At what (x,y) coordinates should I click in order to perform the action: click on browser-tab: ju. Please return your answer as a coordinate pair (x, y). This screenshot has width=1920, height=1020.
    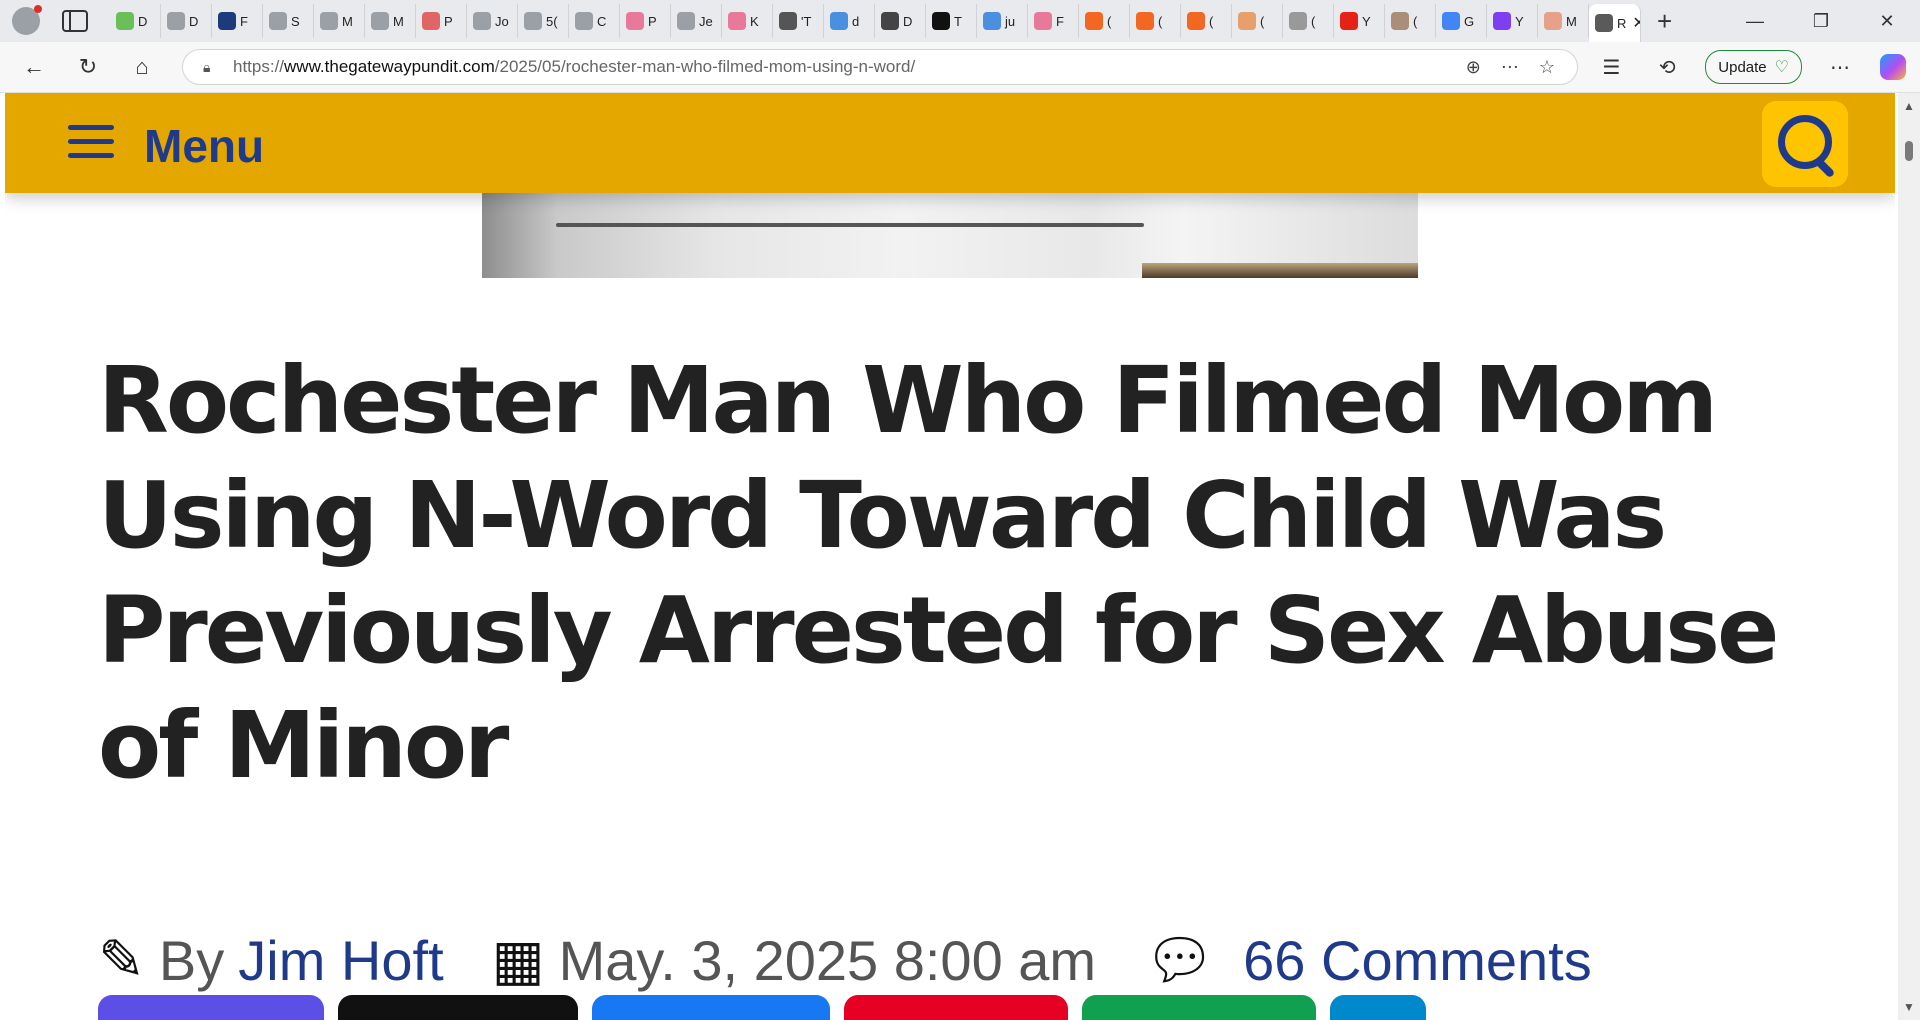
    Looking at the image, I should click on (1002, 21).